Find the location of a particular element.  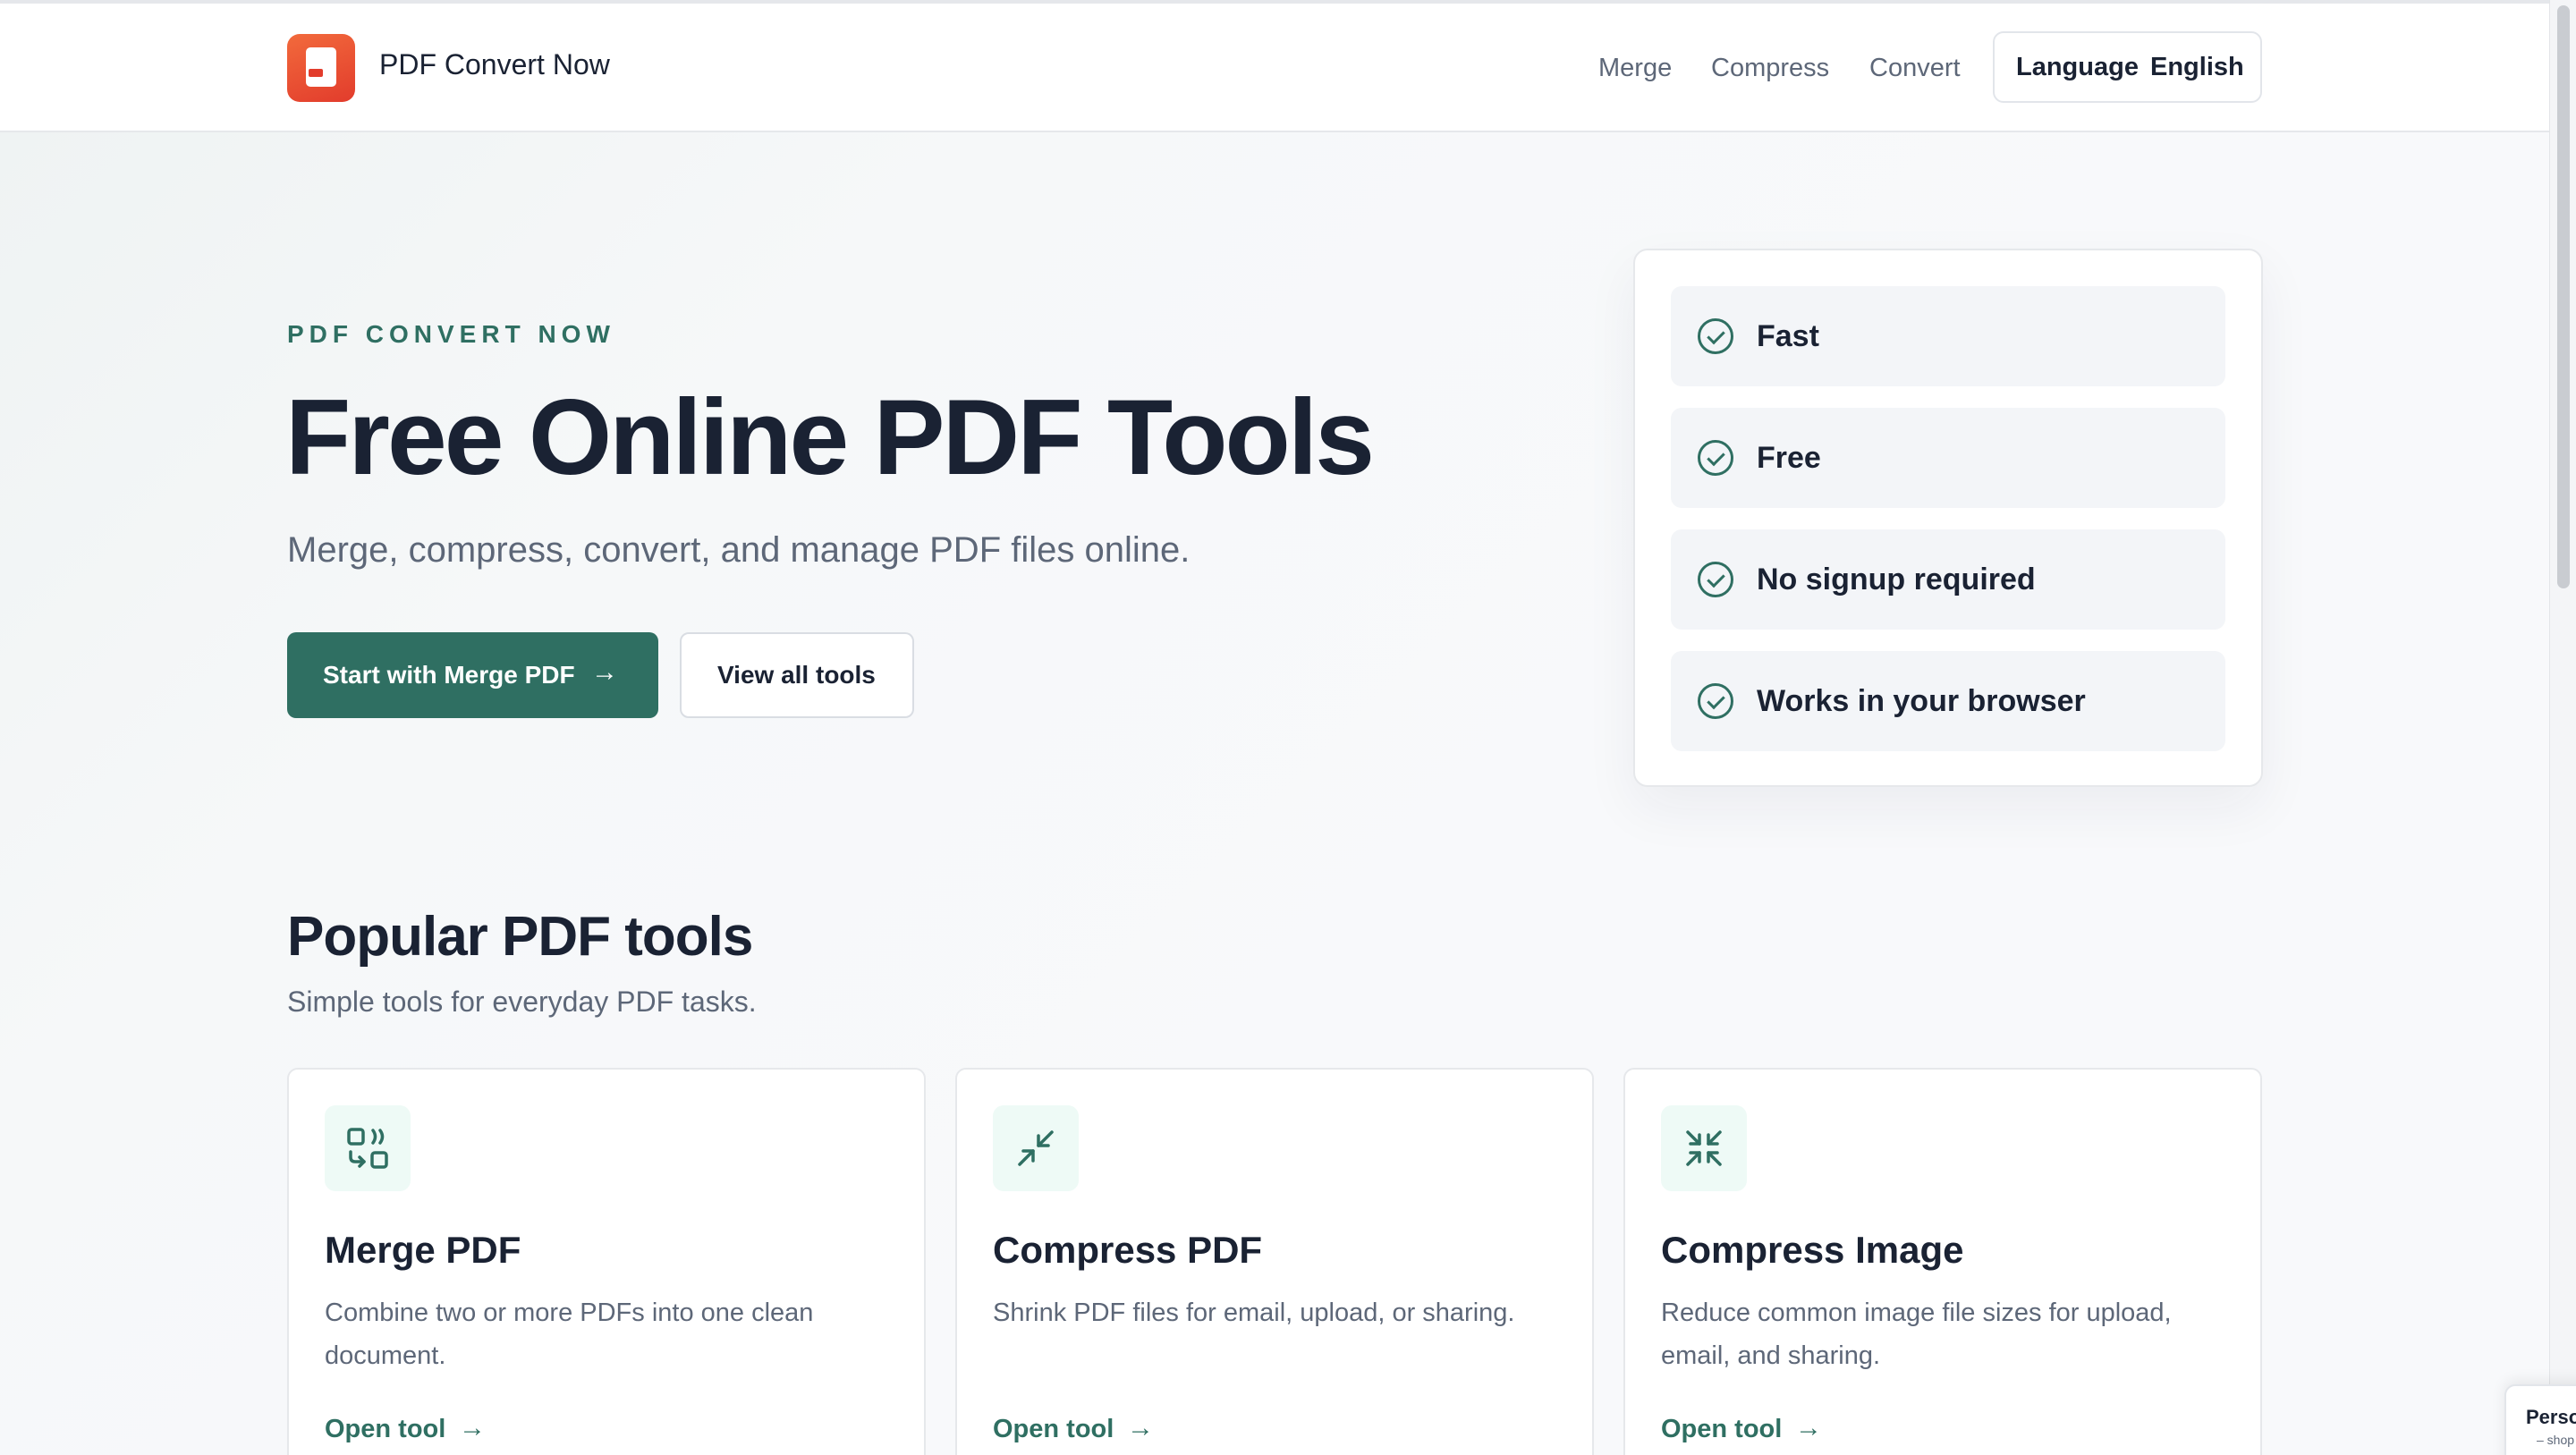

merge-icon is located at coordinates (368, 1148).